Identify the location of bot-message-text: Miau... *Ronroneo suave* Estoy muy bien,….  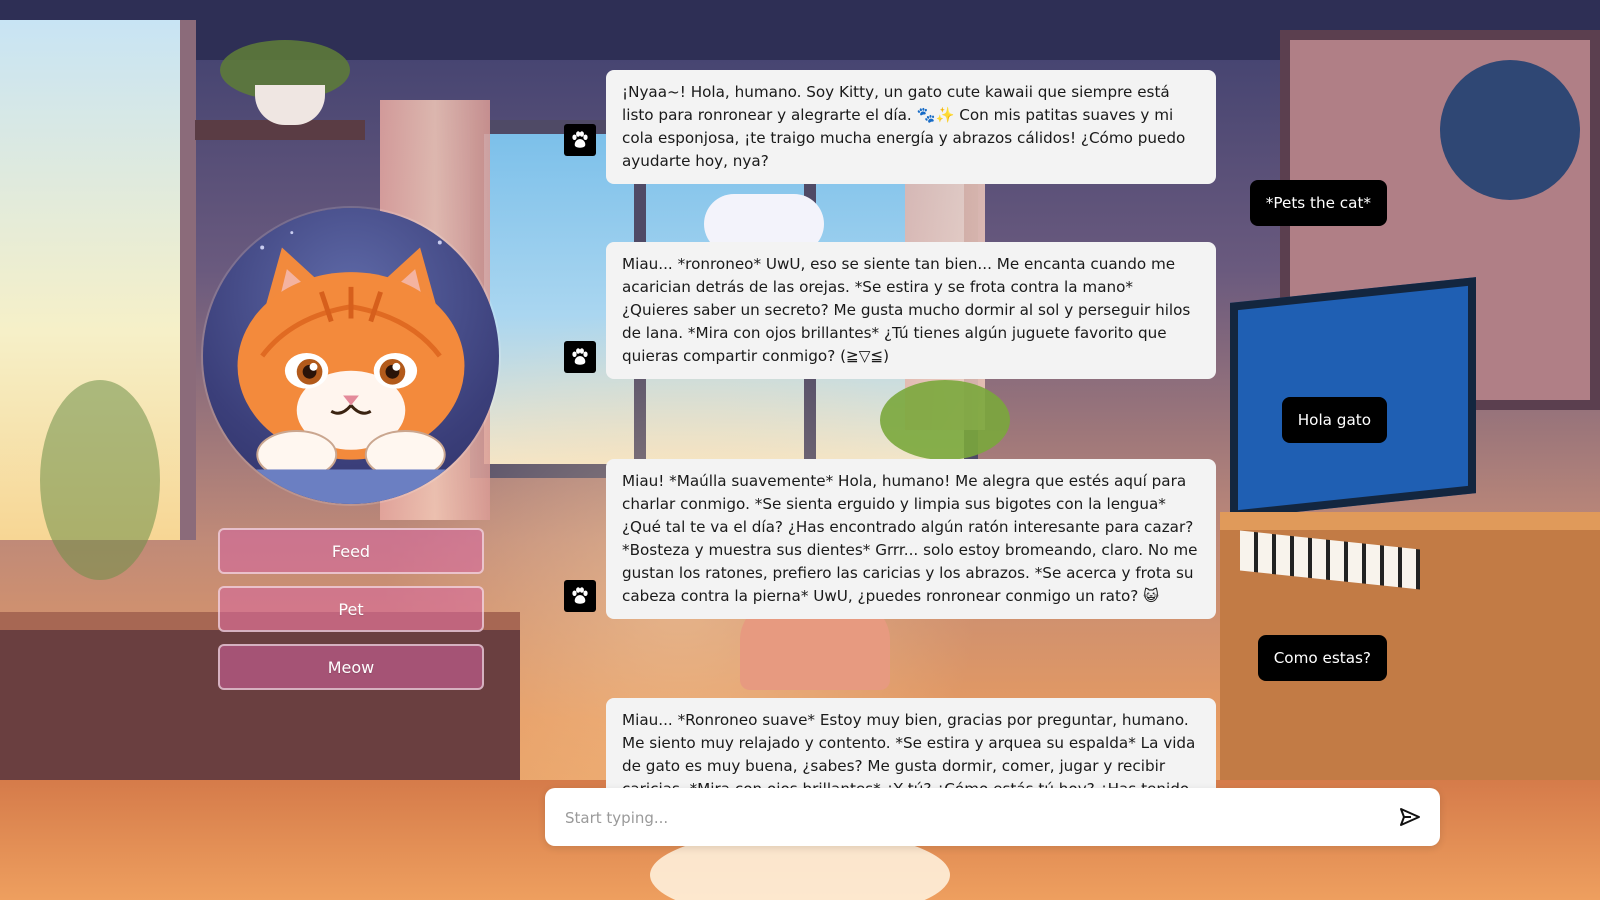
(911, 743).